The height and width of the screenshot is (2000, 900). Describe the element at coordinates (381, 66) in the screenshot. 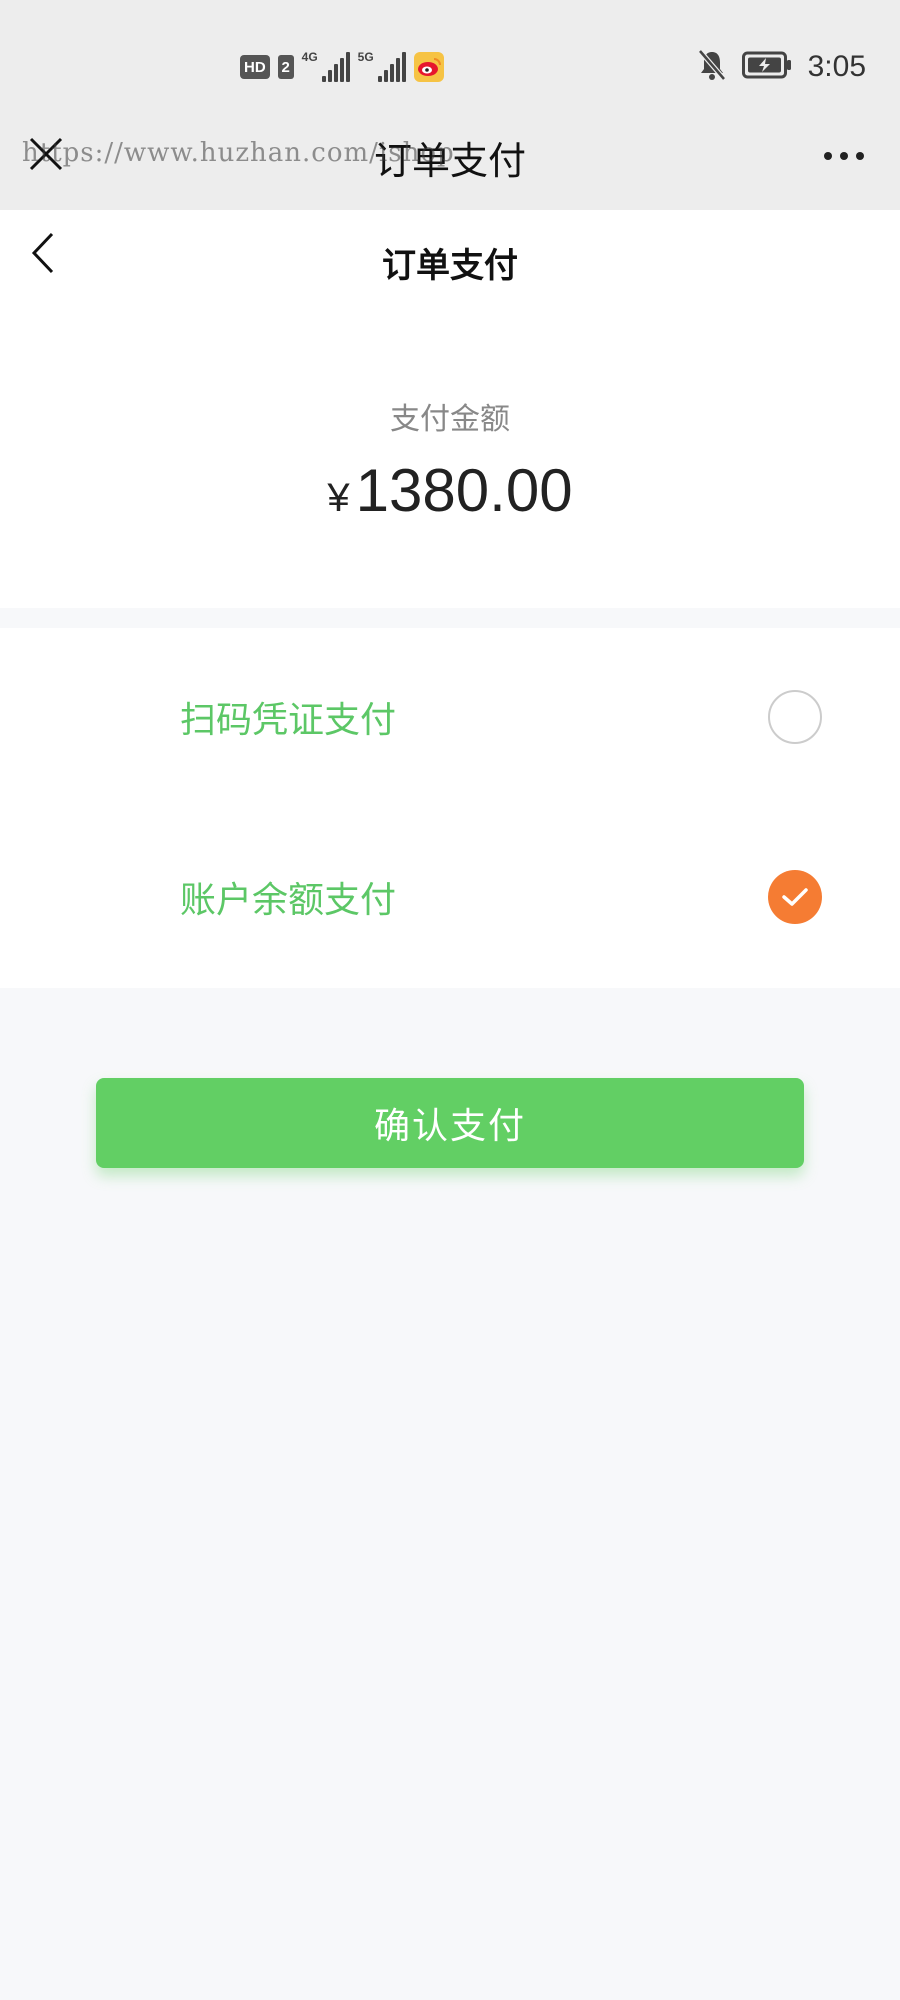

I see `signal-5g-icon: 5G` at that location.